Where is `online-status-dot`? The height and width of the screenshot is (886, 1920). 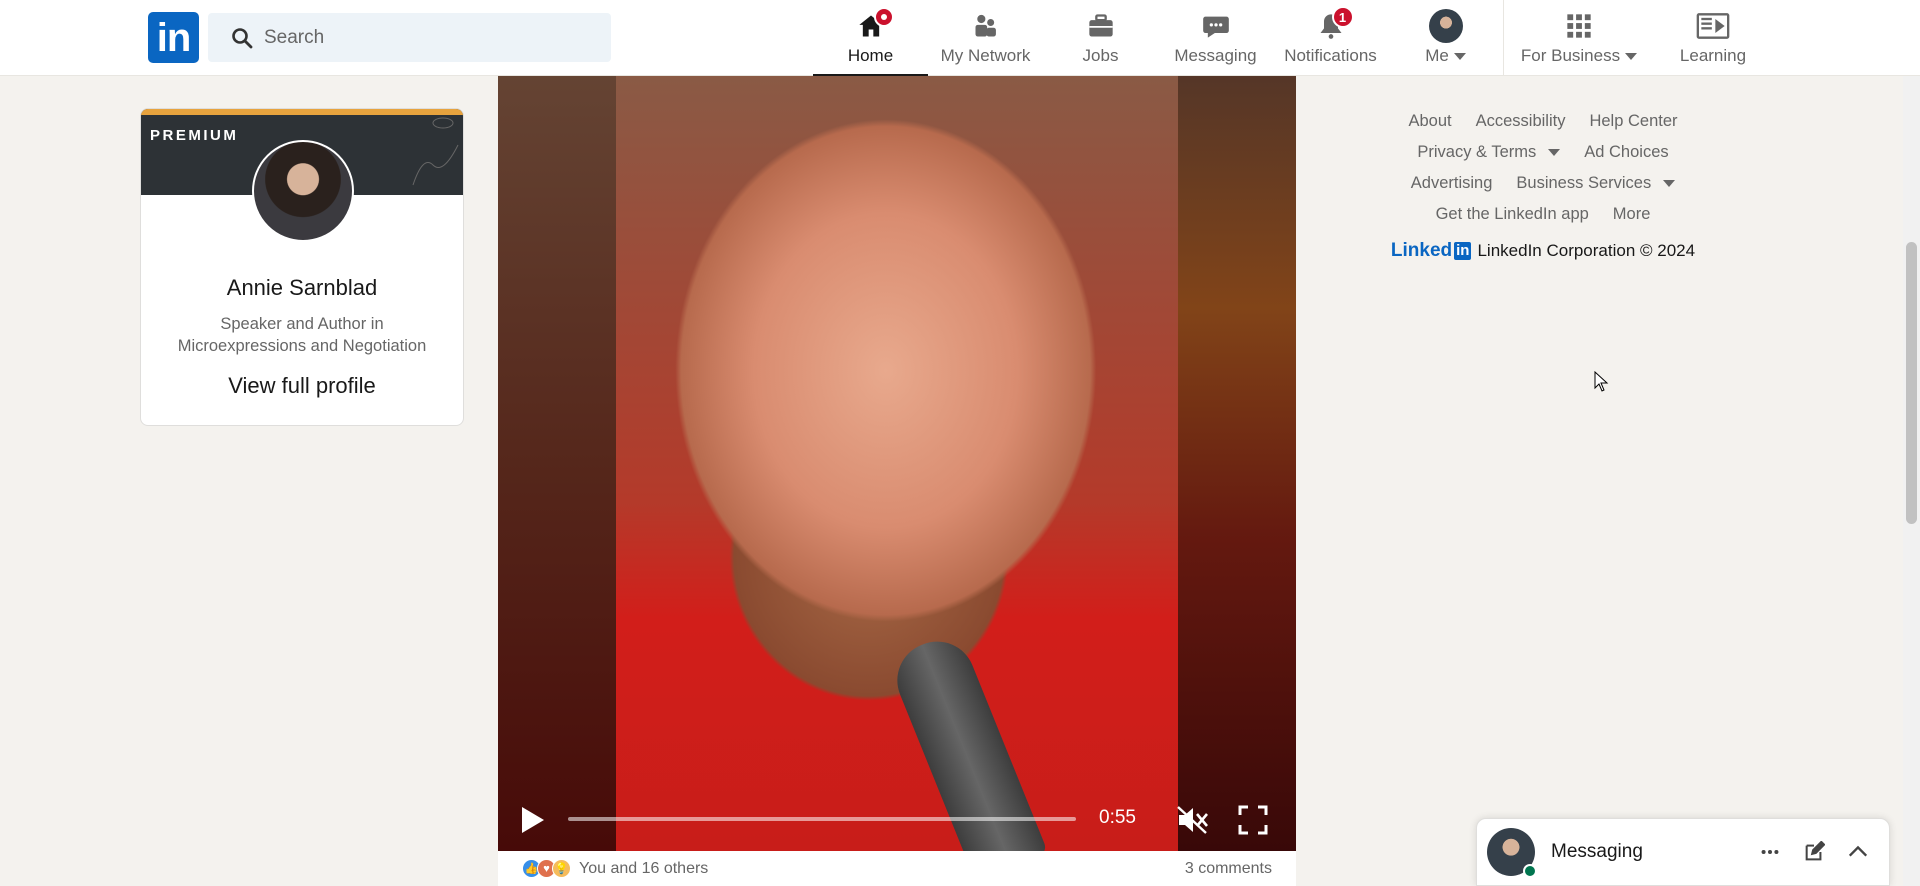
online-status-dot is located at coordinates (1530, 871).